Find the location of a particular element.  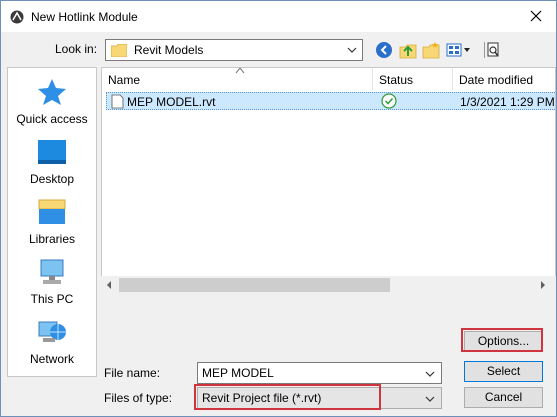

column-header-row: Name Status Date modified is located at coordinates (328, 80).